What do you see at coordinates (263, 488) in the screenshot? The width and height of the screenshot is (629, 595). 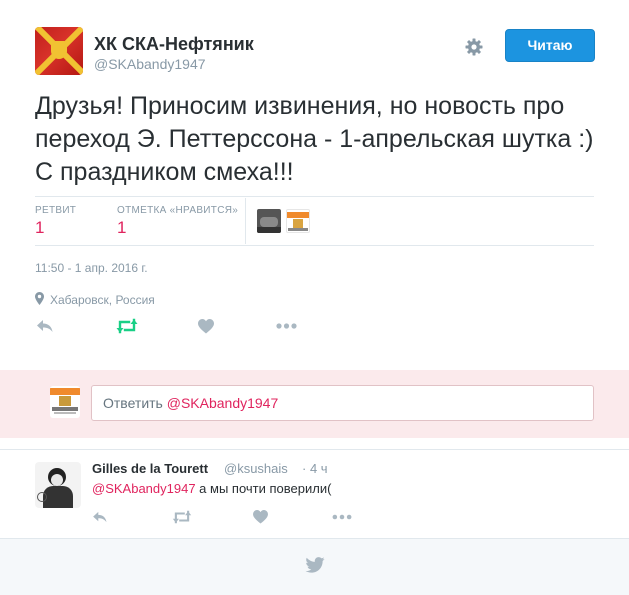 I see `reply-body: а мы почти поверили(` at bounding box center [263, 488].